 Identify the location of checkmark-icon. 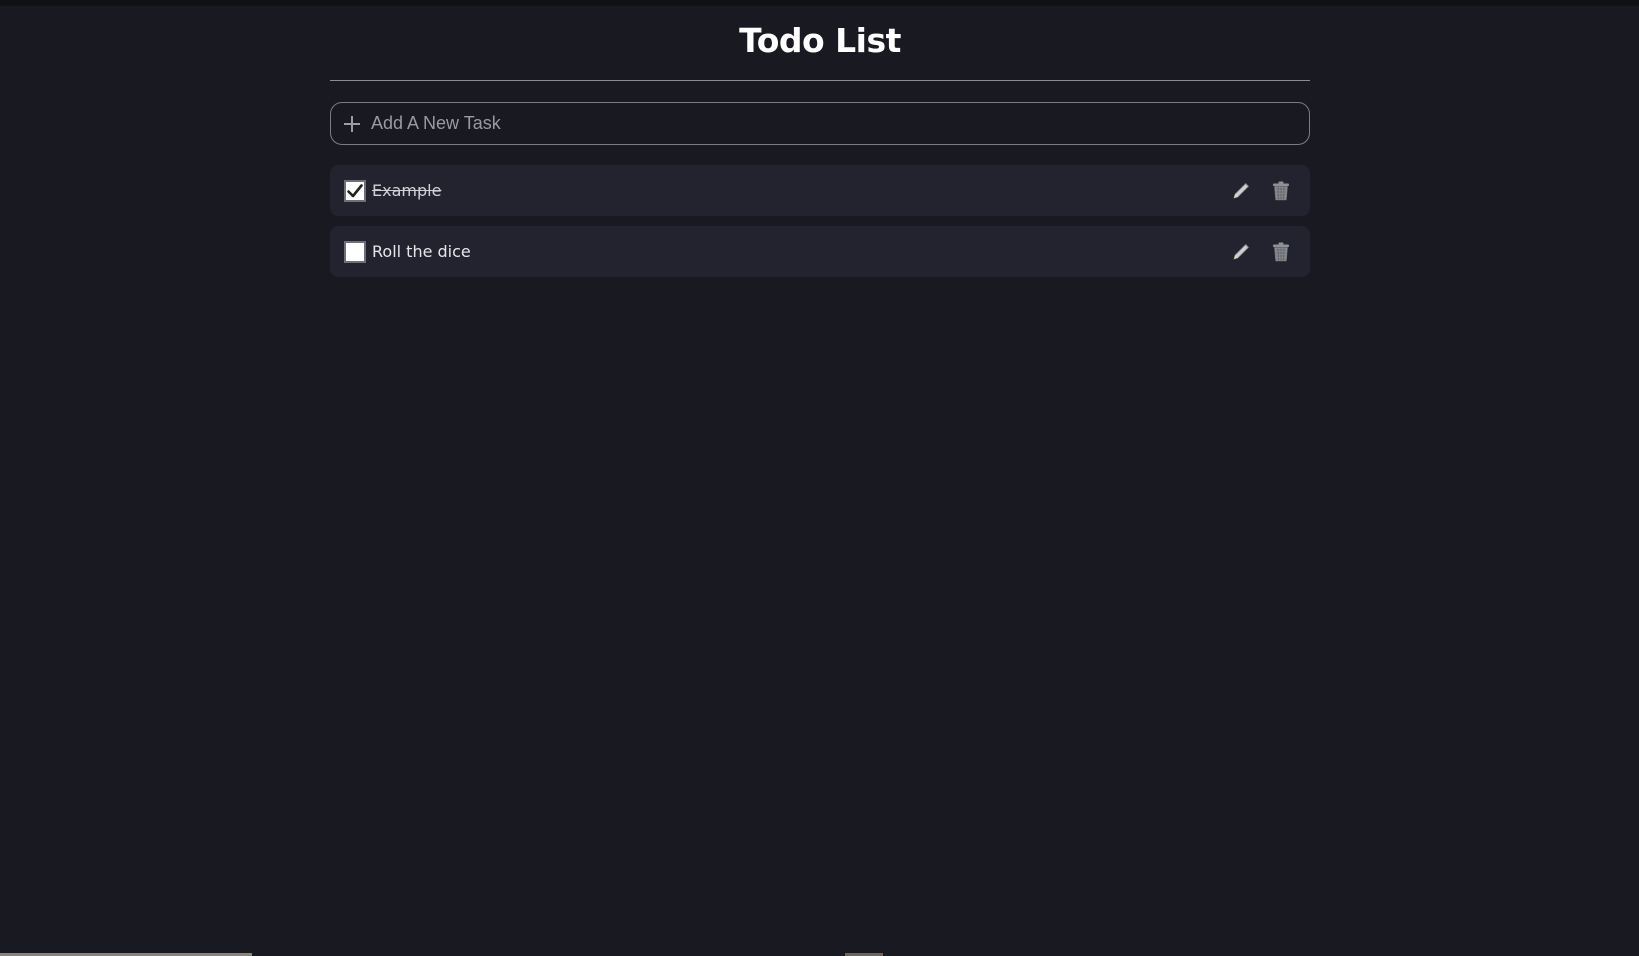
(355, 190).